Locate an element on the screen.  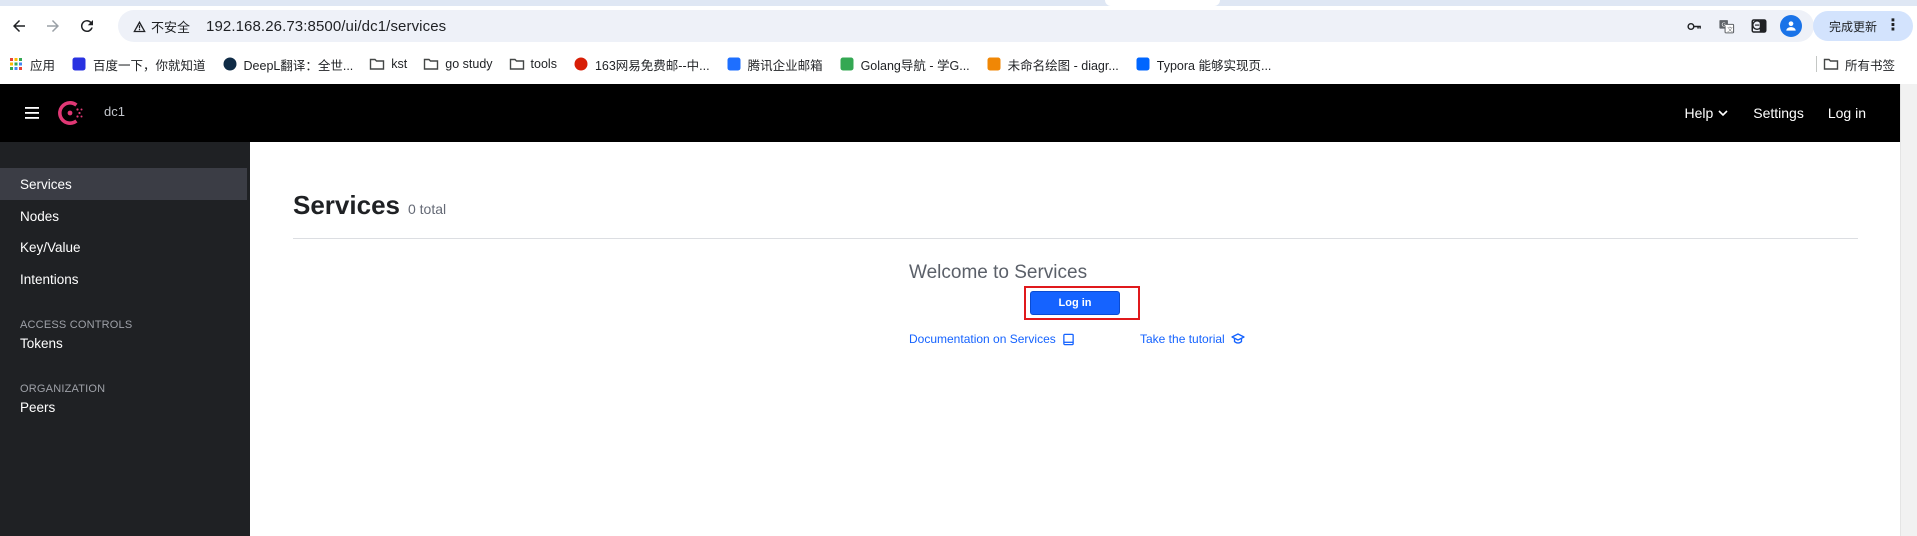
all-bookmarks-button: 所有书签 is located at coordinates (1859, 64).